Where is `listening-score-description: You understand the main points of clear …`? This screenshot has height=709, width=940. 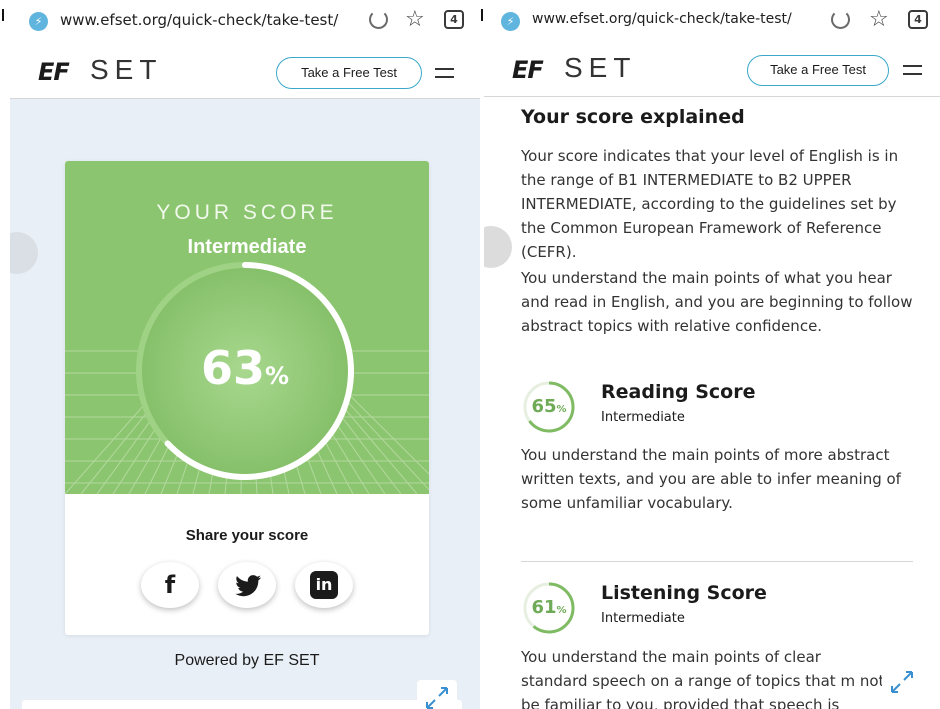 listening-score-description: You understand the main points of clear … is located at coordinates (703, 678).